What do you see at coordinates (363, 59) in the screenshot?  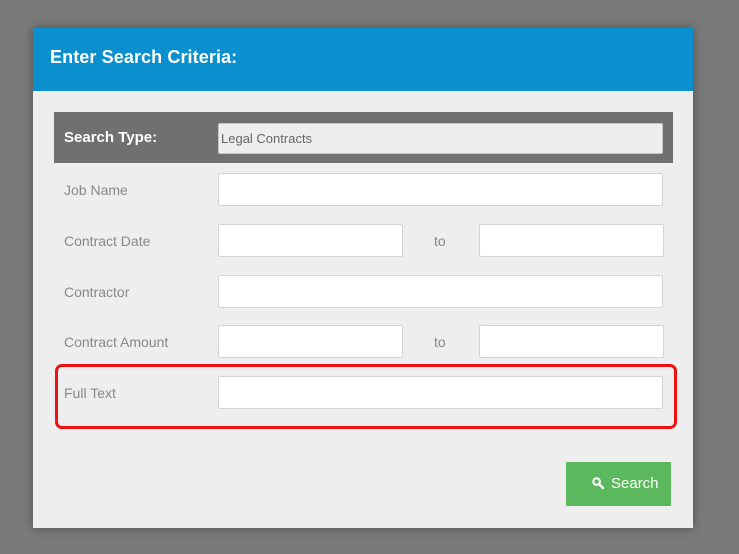 I see `dialog-header: Enter Search Criteria:` at bounding box center [363, 59].